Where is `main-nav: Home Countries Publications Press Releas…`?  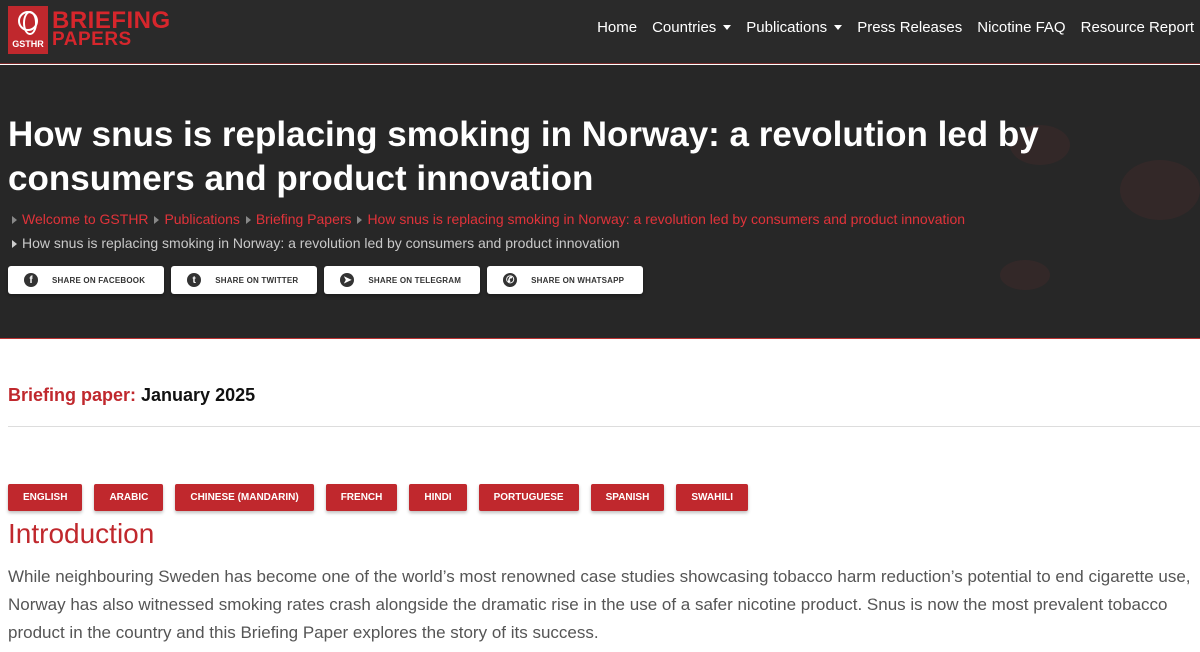 main-nav: Home Countries Publications Press Releas… is located at coordinates (888, 27).